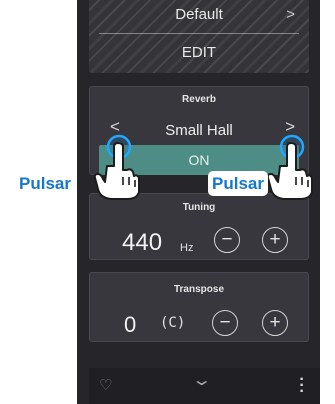  What do you see at coordinates (275, 323) in the screenshot?
I see `transpose-increase-button: +` at bounding box center [275, 323].